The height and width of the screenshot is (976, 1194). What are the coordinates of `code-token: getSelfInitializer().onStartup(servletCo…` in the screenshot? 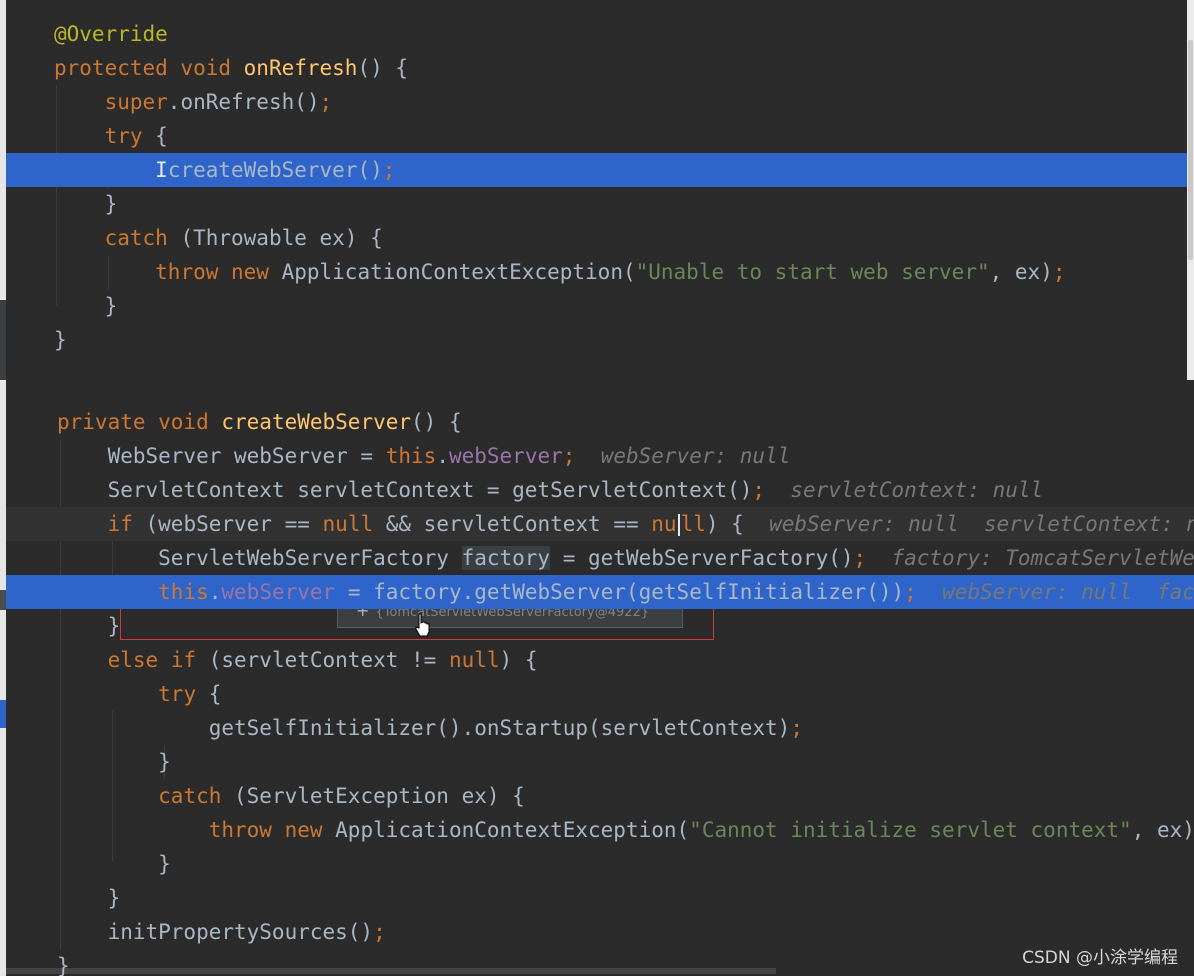 It's located at (424, 728).